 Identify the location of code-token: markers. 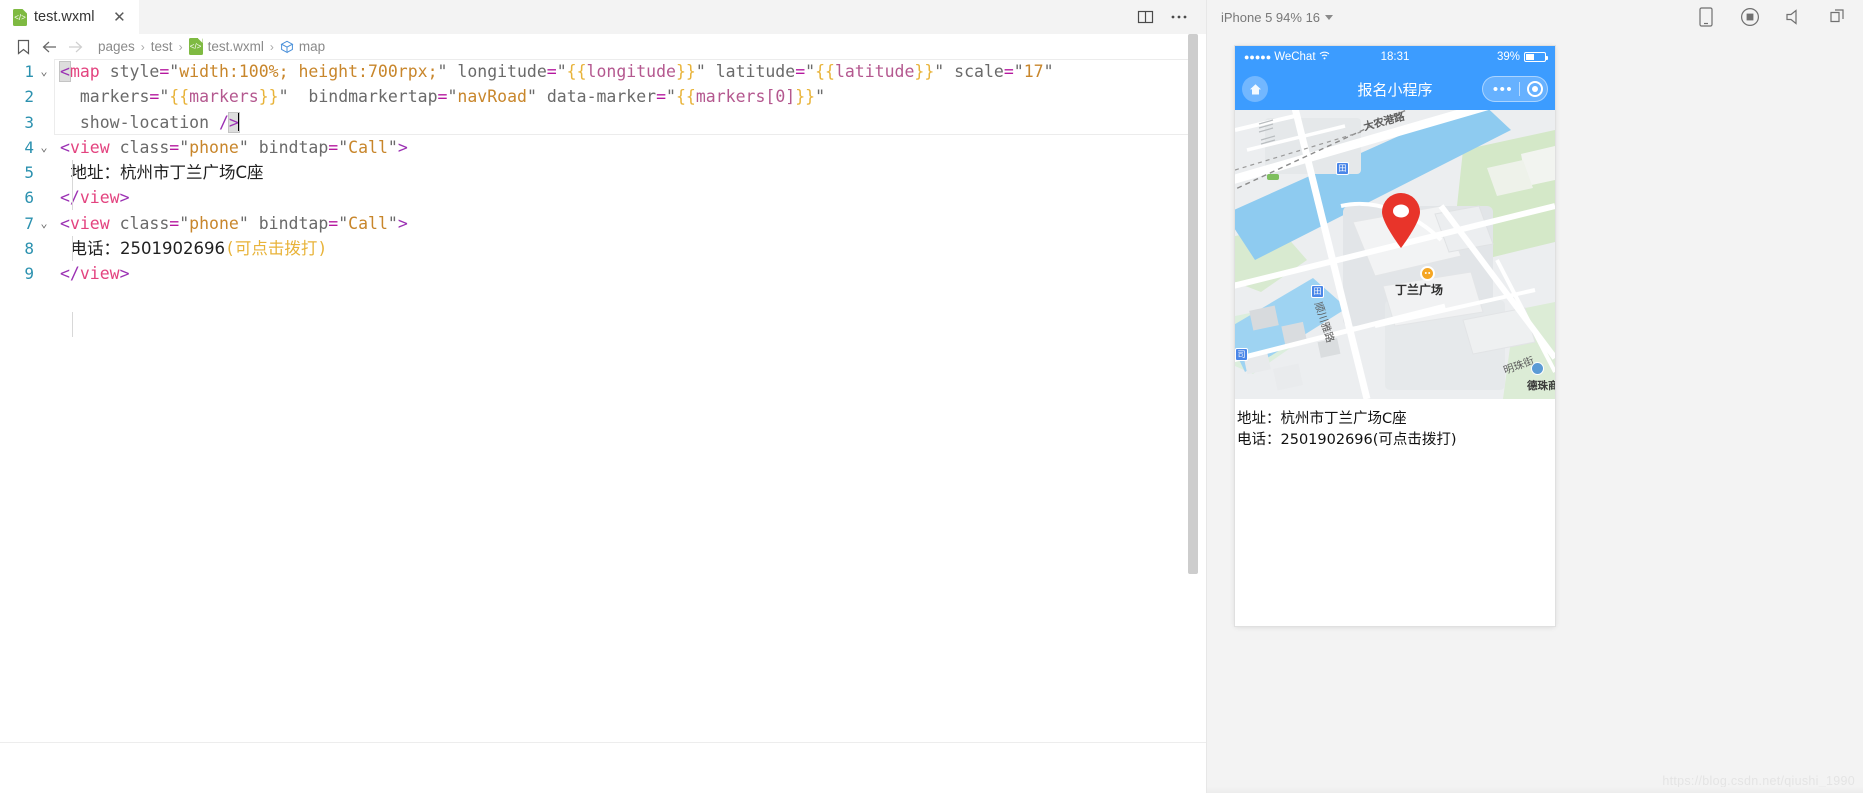
(105, 97).